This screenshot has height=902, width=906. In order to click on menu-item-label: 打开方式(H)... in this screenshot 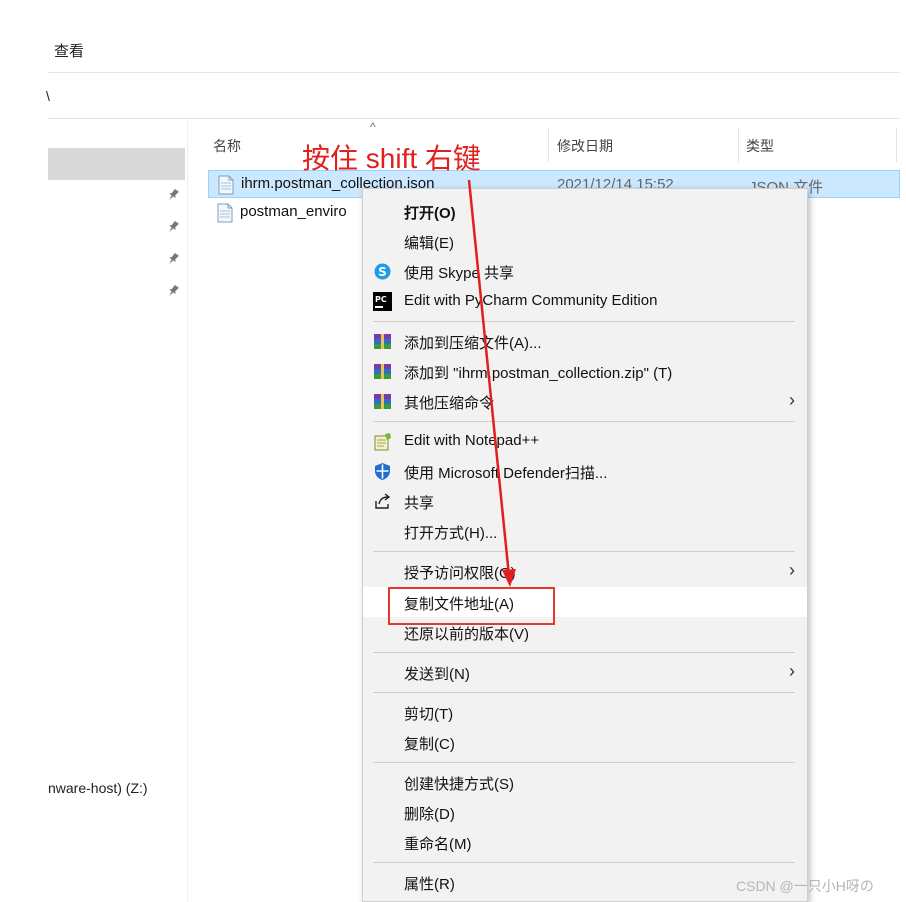, I will do `click(451, 533)`.